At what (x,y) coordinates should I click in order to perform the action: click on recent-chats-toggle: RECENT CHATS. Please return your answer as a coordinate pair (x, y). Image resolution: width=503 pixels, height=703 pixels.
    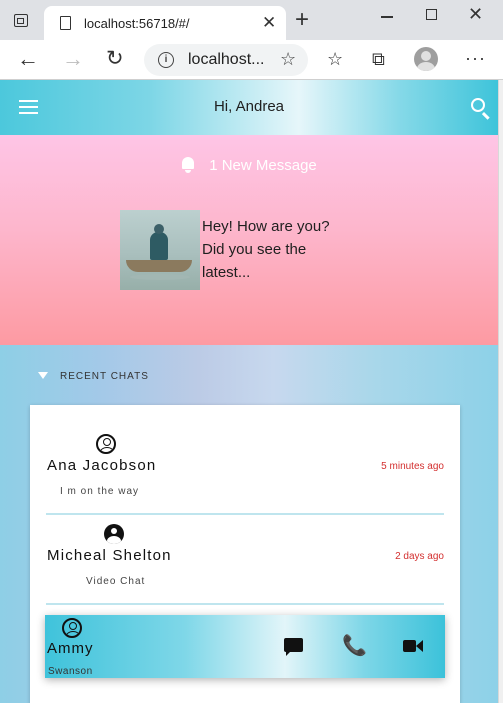
    Looking at the image, I should click on (93, 376).